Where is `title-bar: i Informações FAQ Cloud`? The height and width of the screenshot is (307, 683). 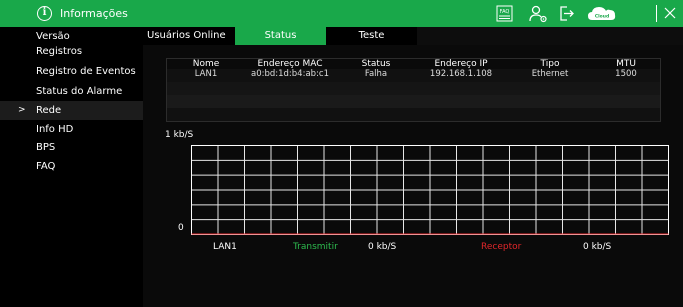 title-bar: i Informações FAQ Cloud is located at coordinates (341, 13).